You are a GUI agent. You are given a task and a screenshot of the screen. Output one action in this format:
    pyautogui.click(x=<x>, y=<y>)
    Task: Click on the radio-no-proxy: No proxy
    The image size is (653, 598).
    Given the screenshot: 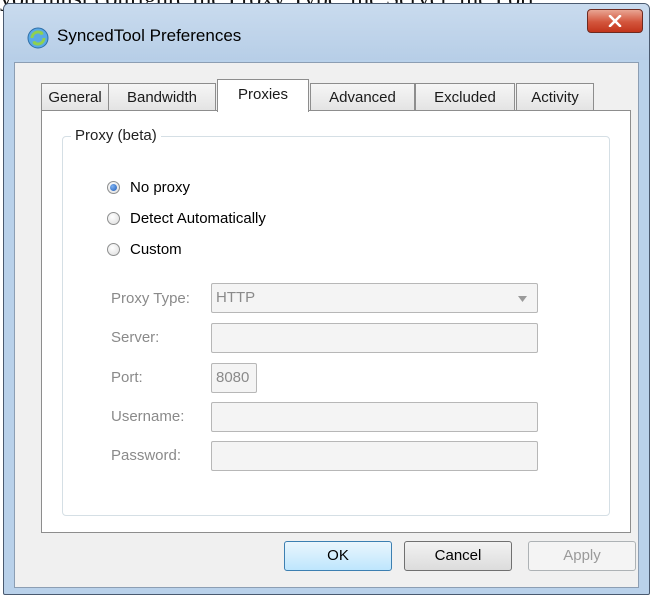 What is the action you would take?
    pyautogui.click(x=148, y=187)
    